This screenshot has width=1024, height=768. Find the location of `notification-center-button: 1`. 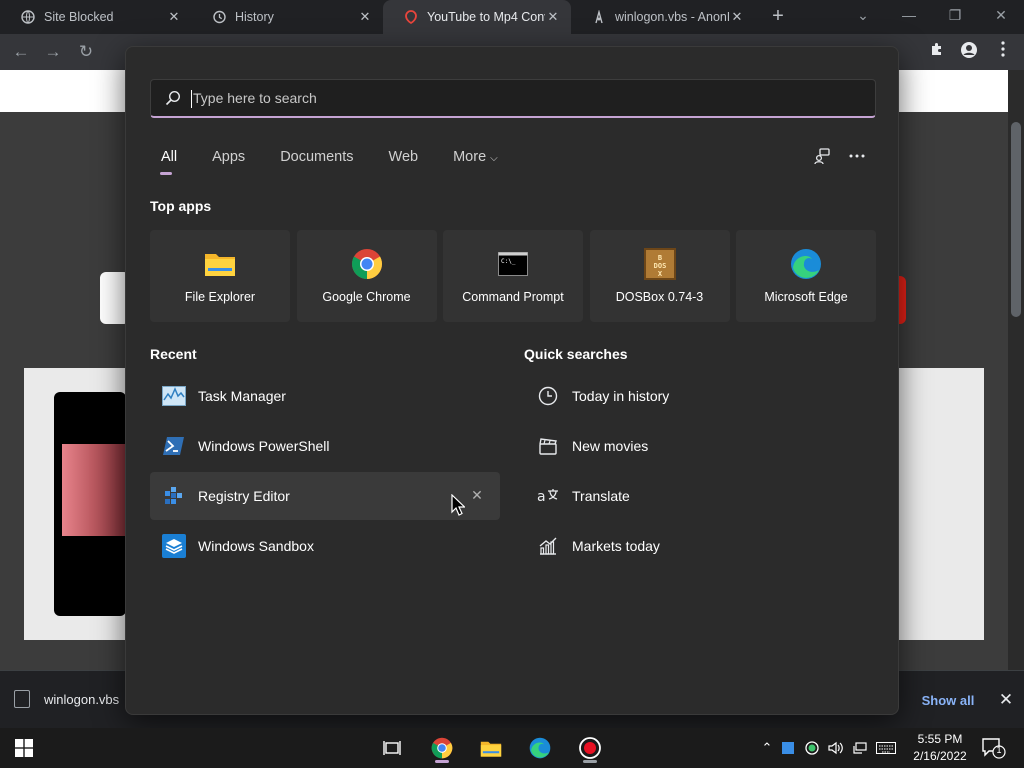

notification-center-button: 1 is located at coordinates (993, 748).